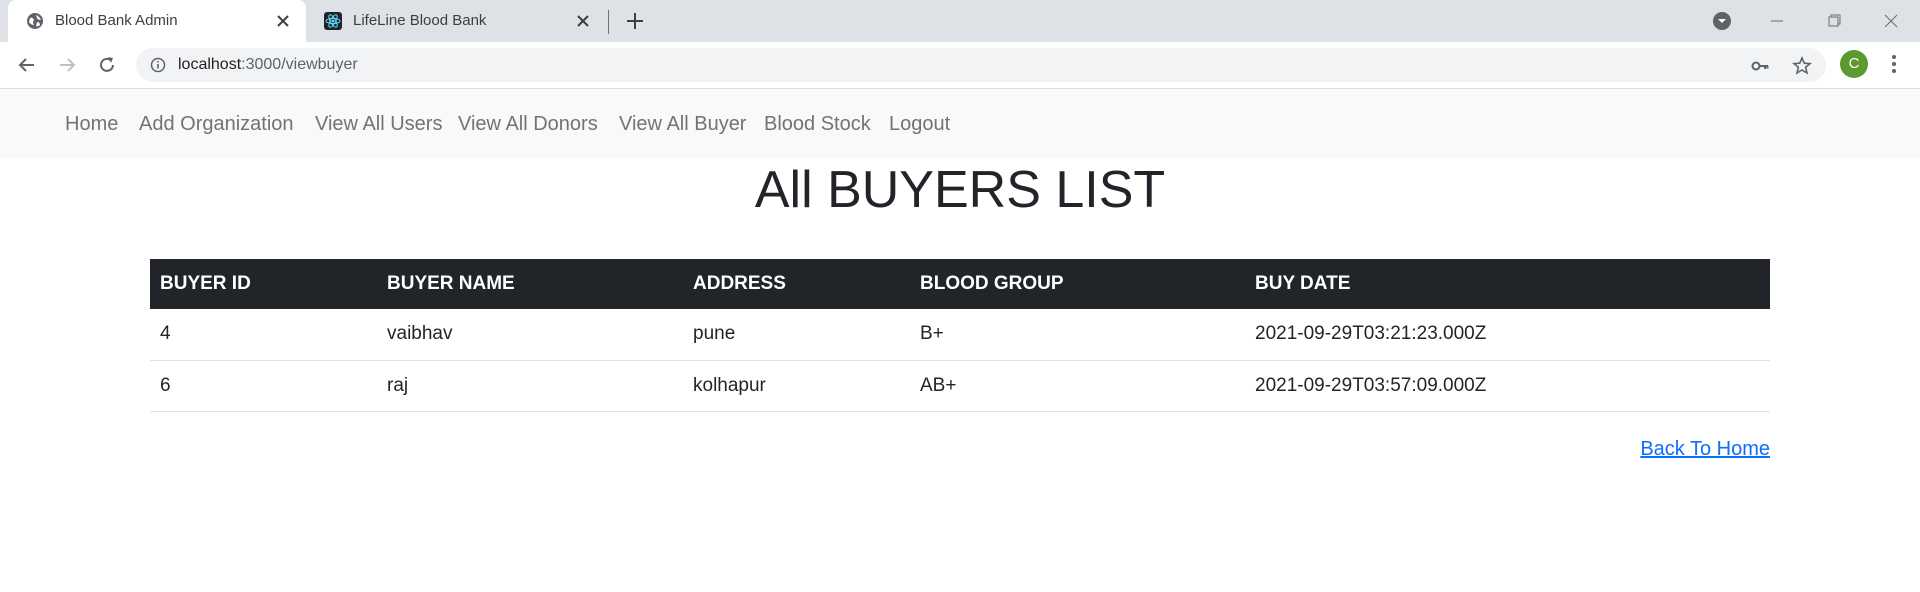  I want to click on browser-toolbar: localhost:3000/viewbuyer C, so click(960, 65).